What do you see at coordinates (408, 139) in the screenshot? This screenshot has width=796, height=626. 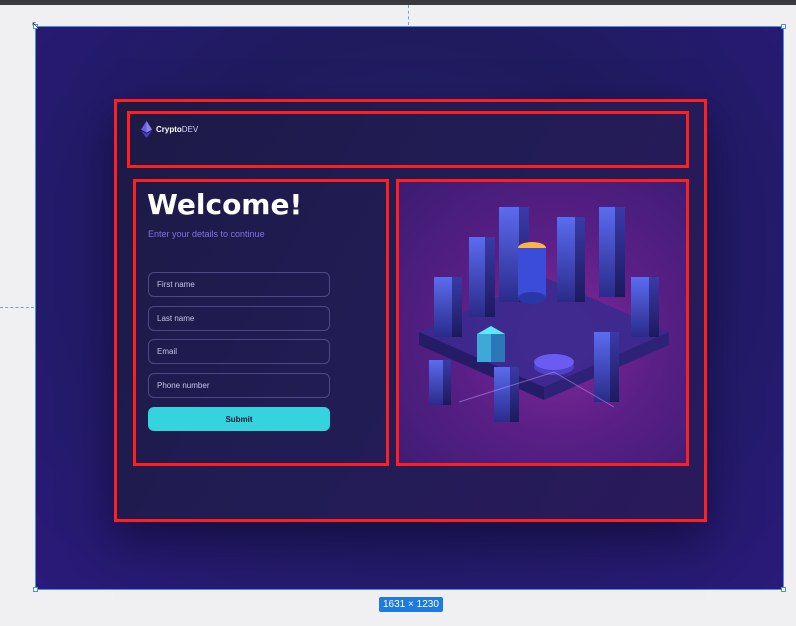 I see `annotation-outline-header` at bounding box center [408, 139].